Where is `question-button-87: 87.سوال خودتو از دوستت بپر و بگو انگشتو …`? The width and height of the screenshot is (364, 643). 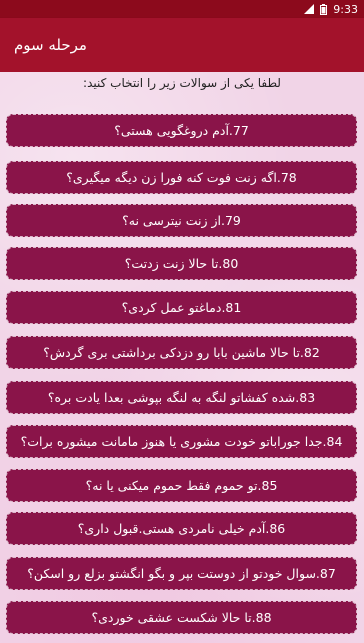 question-button-87: 87.سوال خودتو از دوستت بپر و بگو انگشتو … is located at coordinates (181, 573).